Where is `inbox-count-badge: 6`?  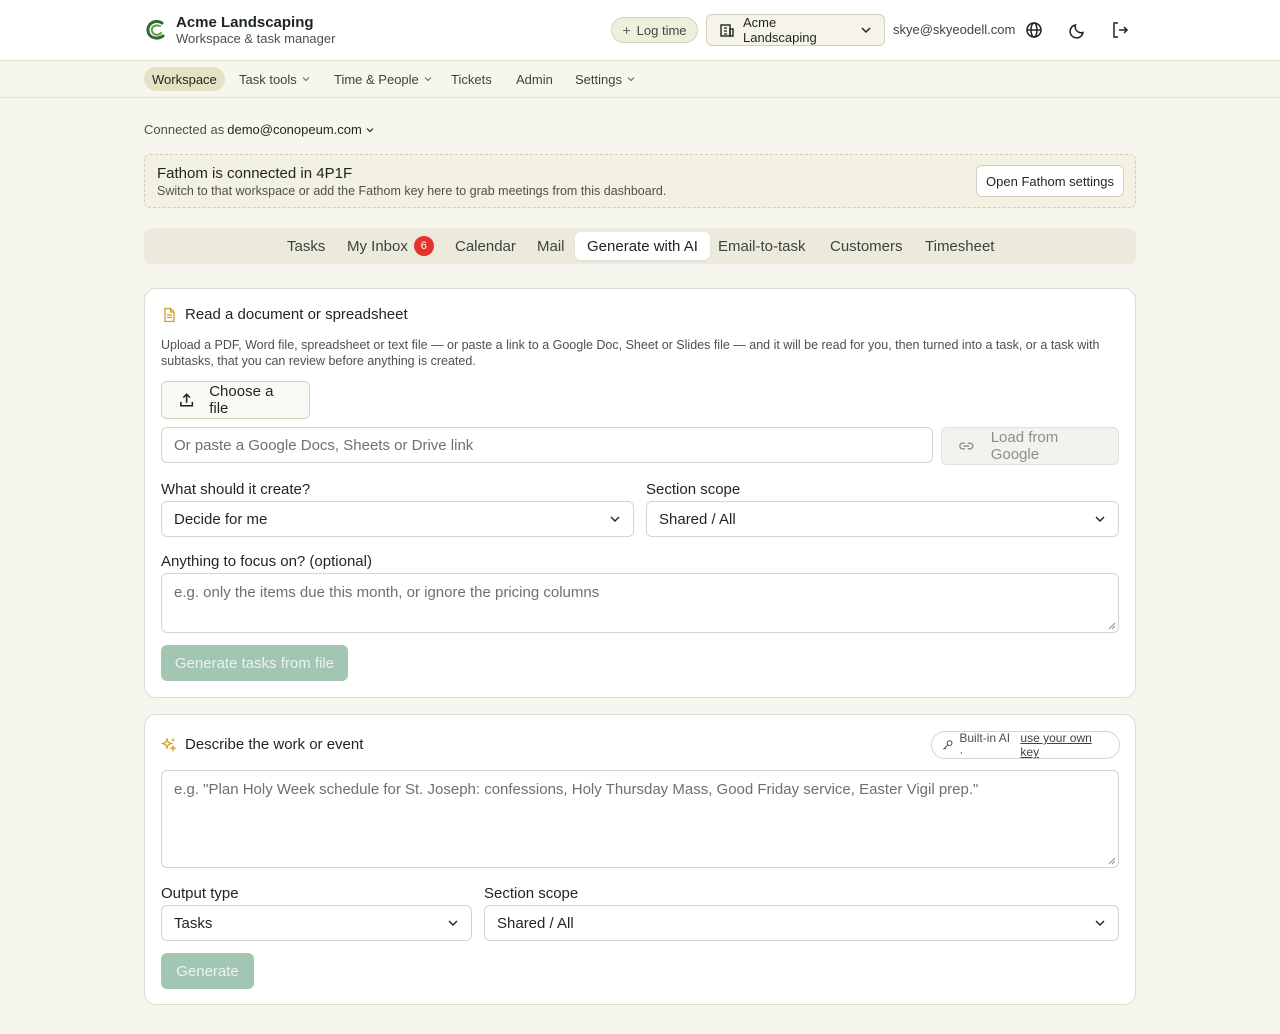 inbox-count-badge: 6 is located at coordinates (423, 246).